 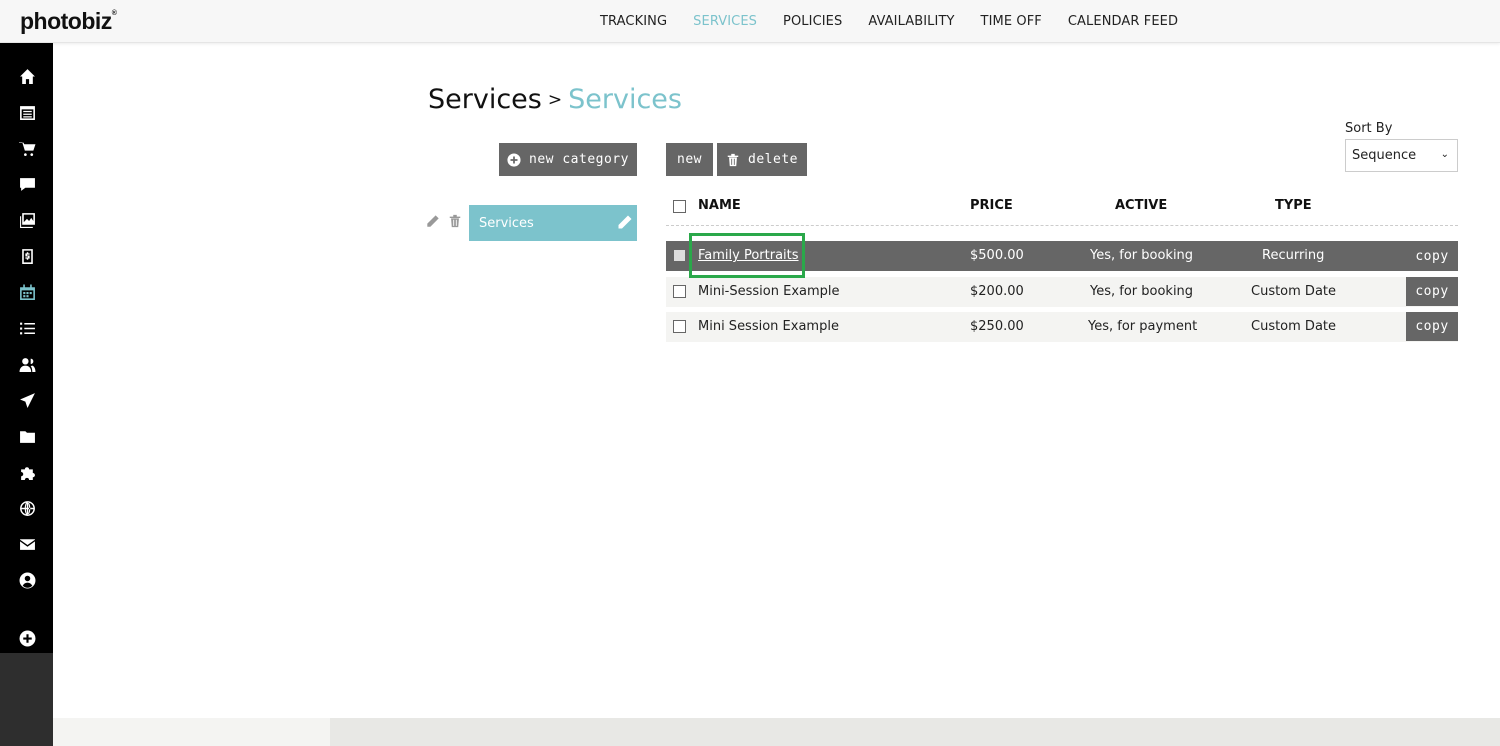 What do you see at coordinates (991, 205) in the screenshot?
I see `header-price: PRICE` at bounding box center [991, 205].